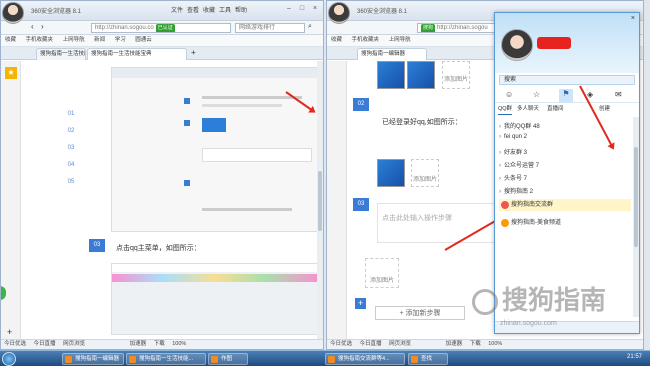 The width and height of the screenshot is (650, 366). I want to click on left-status-0: 今日优选, so click(15, 344).